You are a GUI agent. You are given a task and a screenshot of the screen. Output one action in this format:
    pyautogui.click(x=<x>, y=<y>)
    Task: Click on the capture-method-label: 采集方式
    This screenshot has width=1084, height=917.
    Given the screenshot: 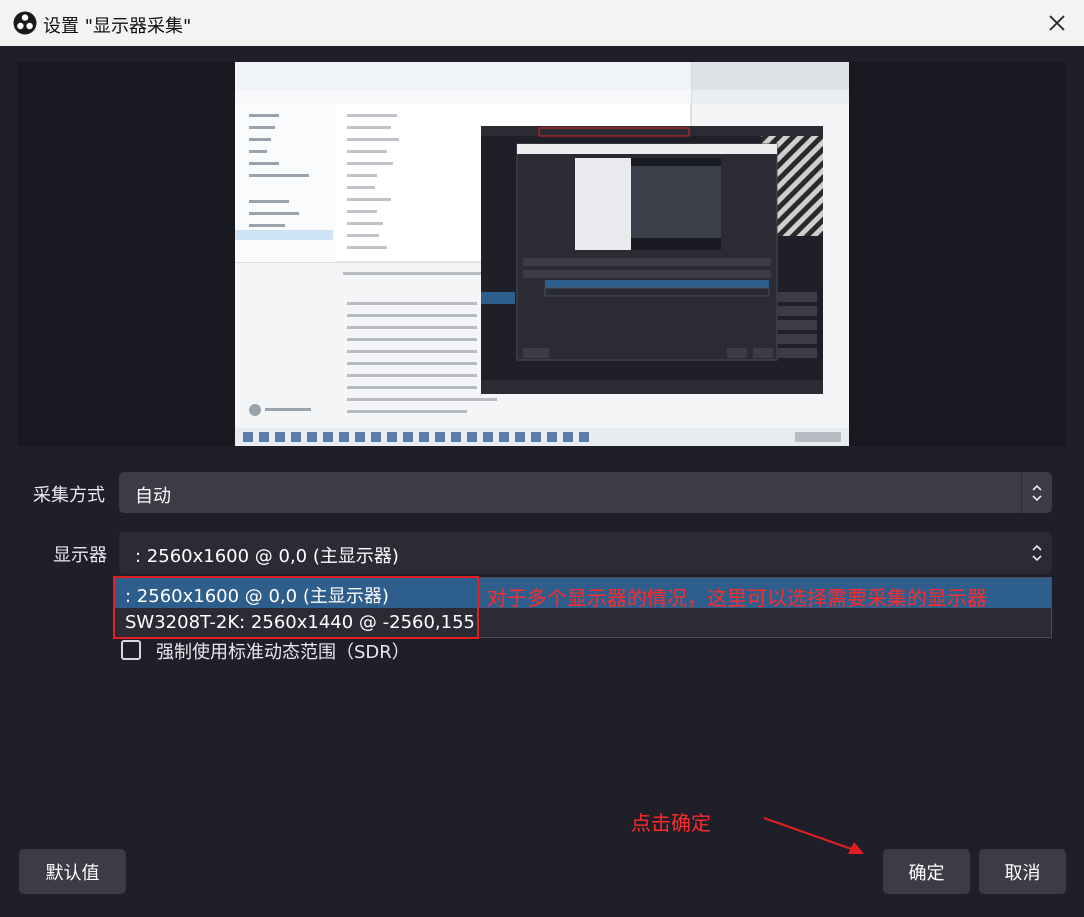 What is the action you would take?
    pyautogui.click(x=69, y=495)
    